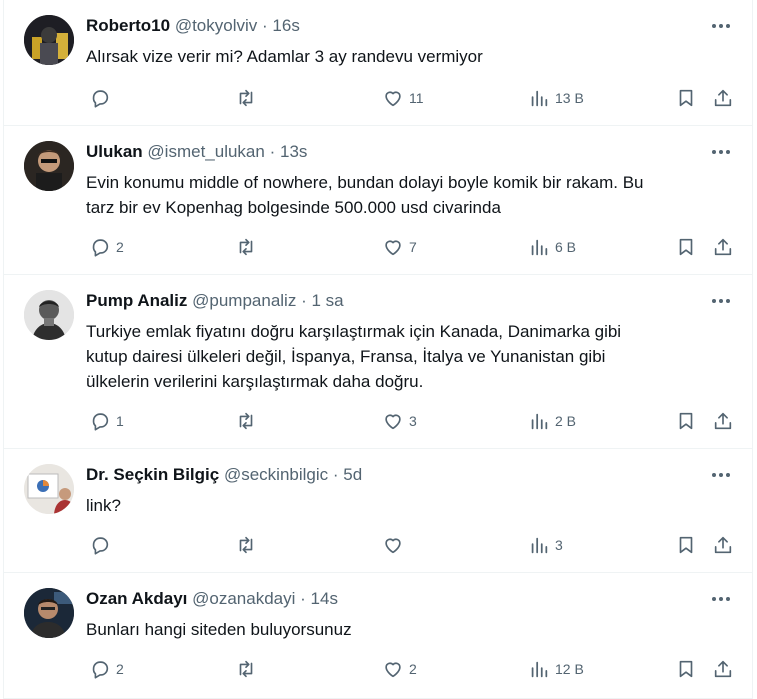 The width and height of the screenshot is (757, 699). I want to click on user-handle: @tokyolviv, so click(216, 25).